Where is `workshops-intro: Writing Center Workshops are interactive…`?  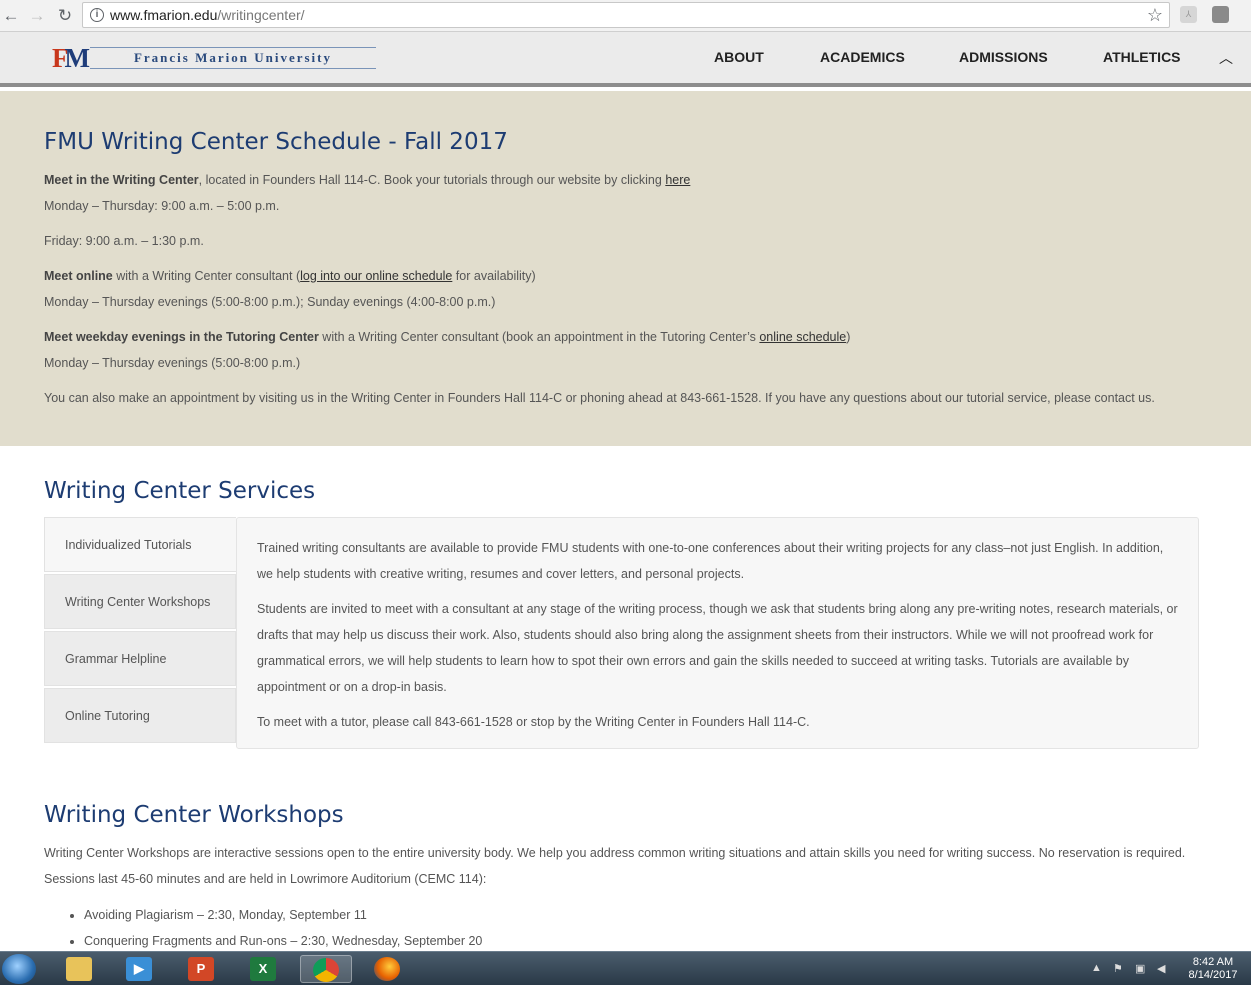
workshops-intro: Writing Center Workshops are interactive… is located at coordinates (615, 866).